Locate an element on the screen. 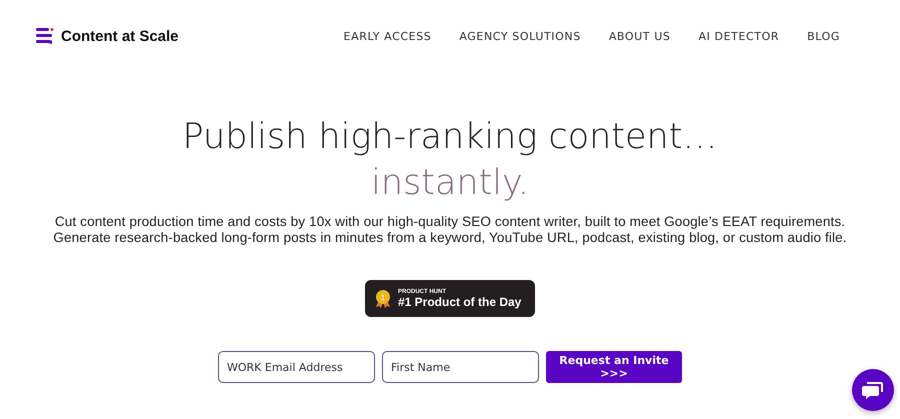 The width and height of the screenshot is (900, 419). brand-name: Content at Scale is located at coordinates (120, 36).